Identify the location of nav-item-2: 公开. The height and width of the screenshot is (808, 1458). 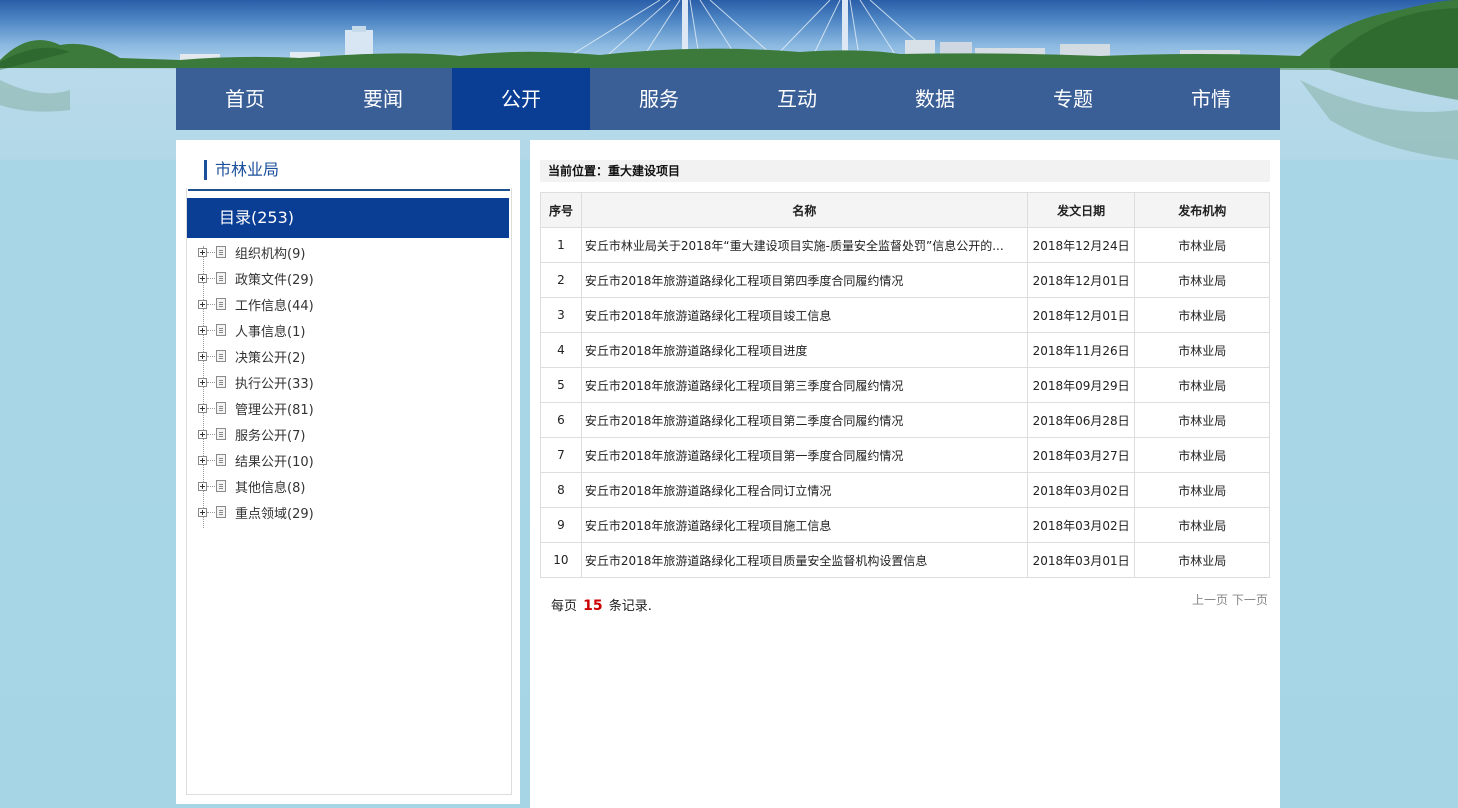
(521, 99).